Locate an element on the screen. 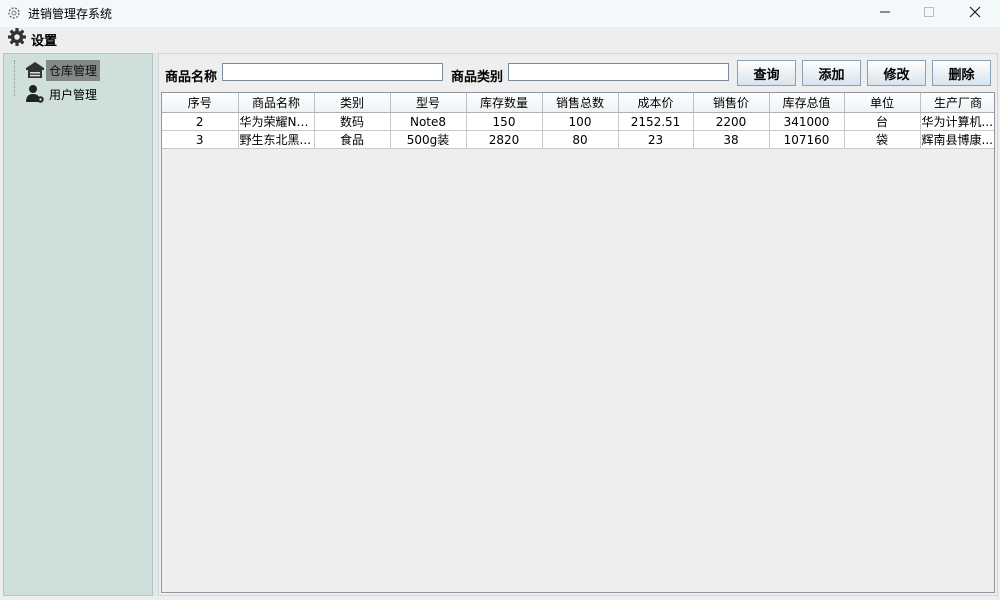  column-header: 型号 is located at coordinates (428, 103).